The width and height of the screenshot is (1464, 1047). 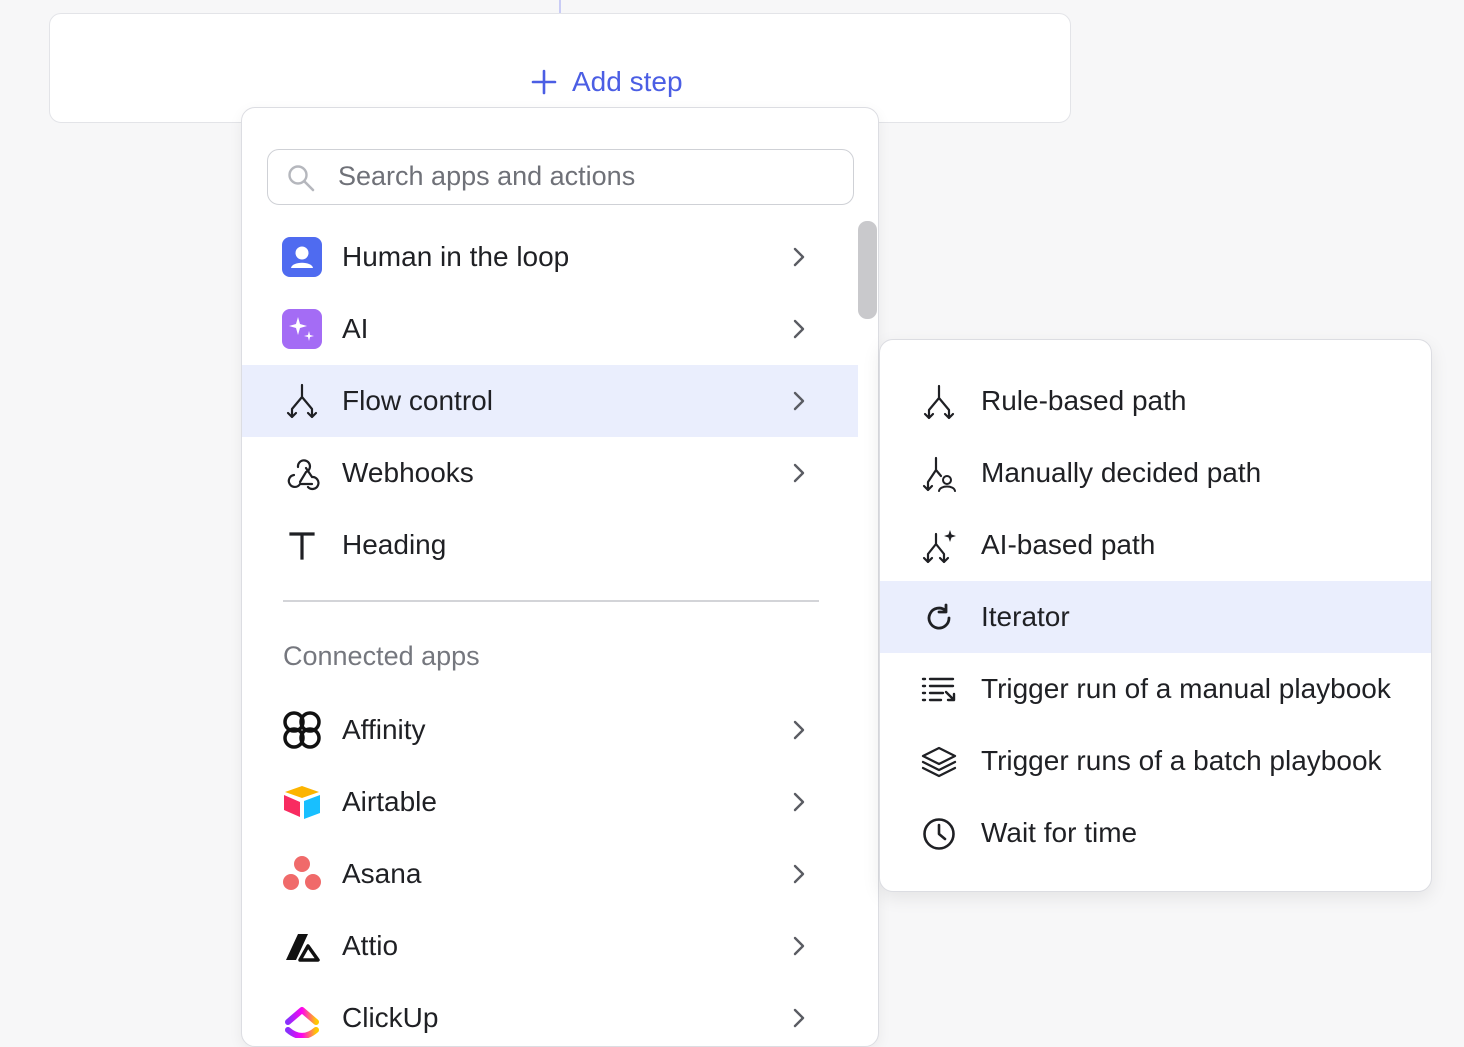 What do you see at coordinates (301, 178) in the screenshot?
I see `search-icon` at bounding box center [301, 178].